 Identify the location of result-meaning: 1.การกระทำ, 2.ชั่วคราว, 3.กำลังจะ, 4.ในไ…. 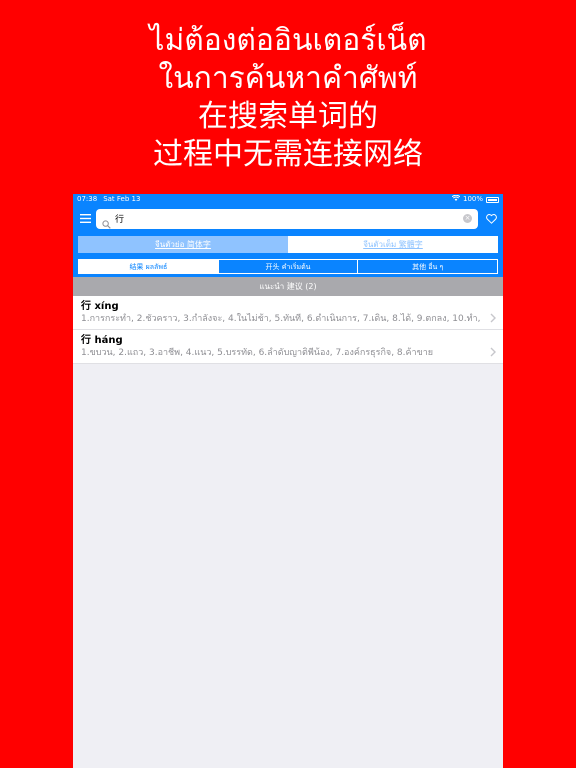
(282, 319).